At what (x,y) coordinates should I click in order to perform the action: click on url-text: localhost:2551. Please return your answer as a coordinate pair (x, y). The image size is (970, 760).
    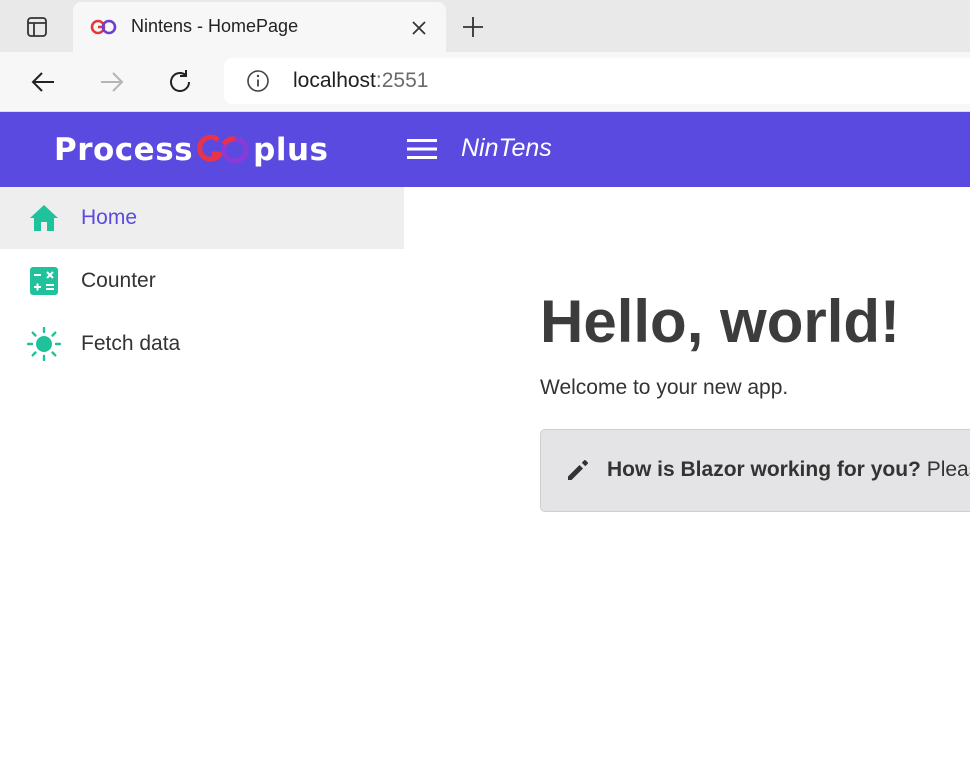
    Looking at the image, I should click on (360, 81).